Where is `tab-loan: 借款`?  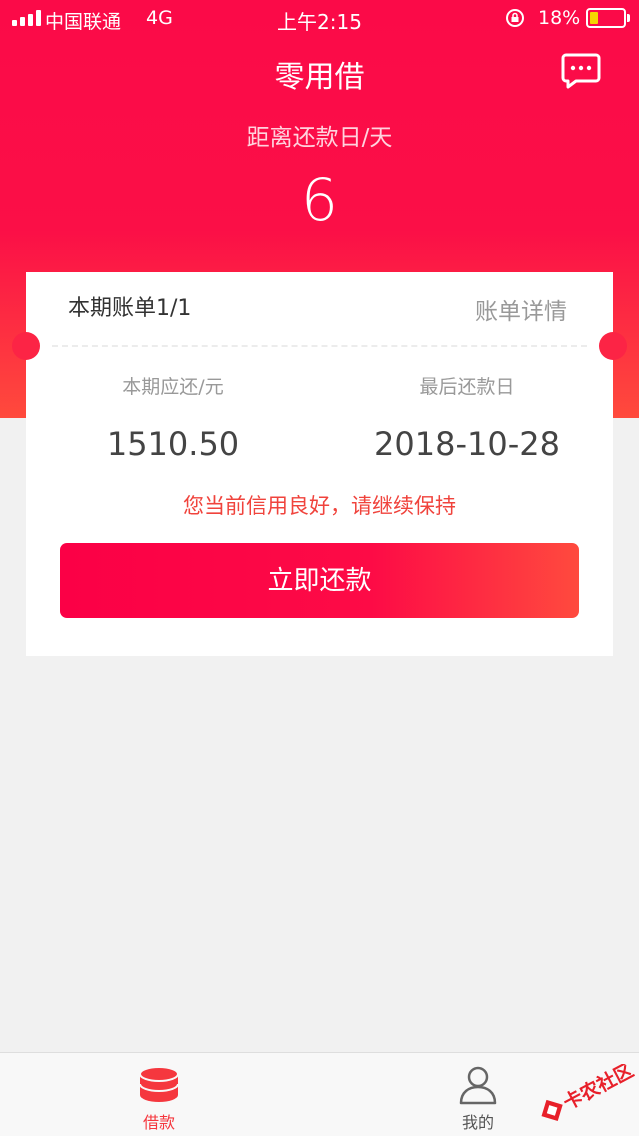 tab-loan: 借款 is located at coordinates (159, 1094).